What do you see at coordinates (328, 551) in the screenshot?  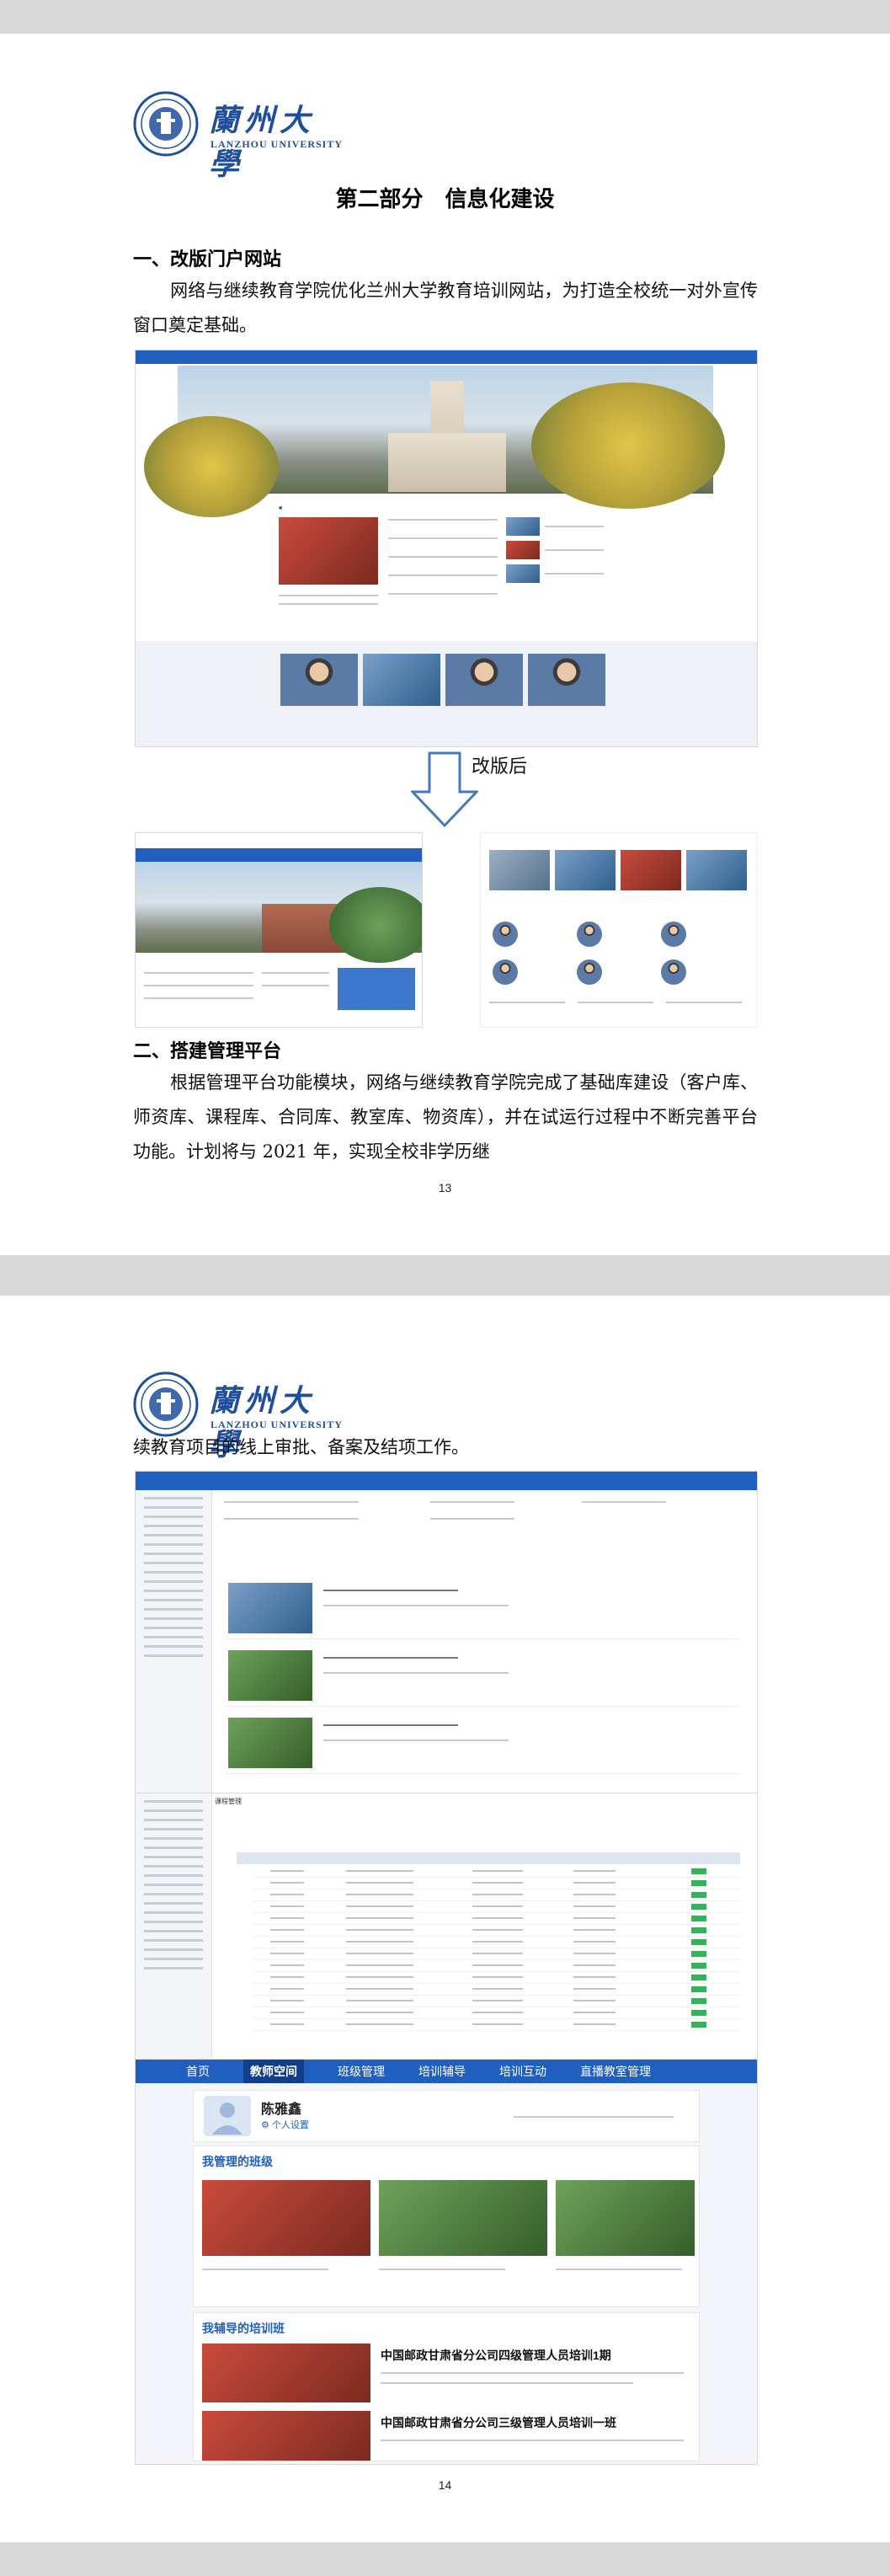 I see `news-thumb` at bounding box center [328, 551].